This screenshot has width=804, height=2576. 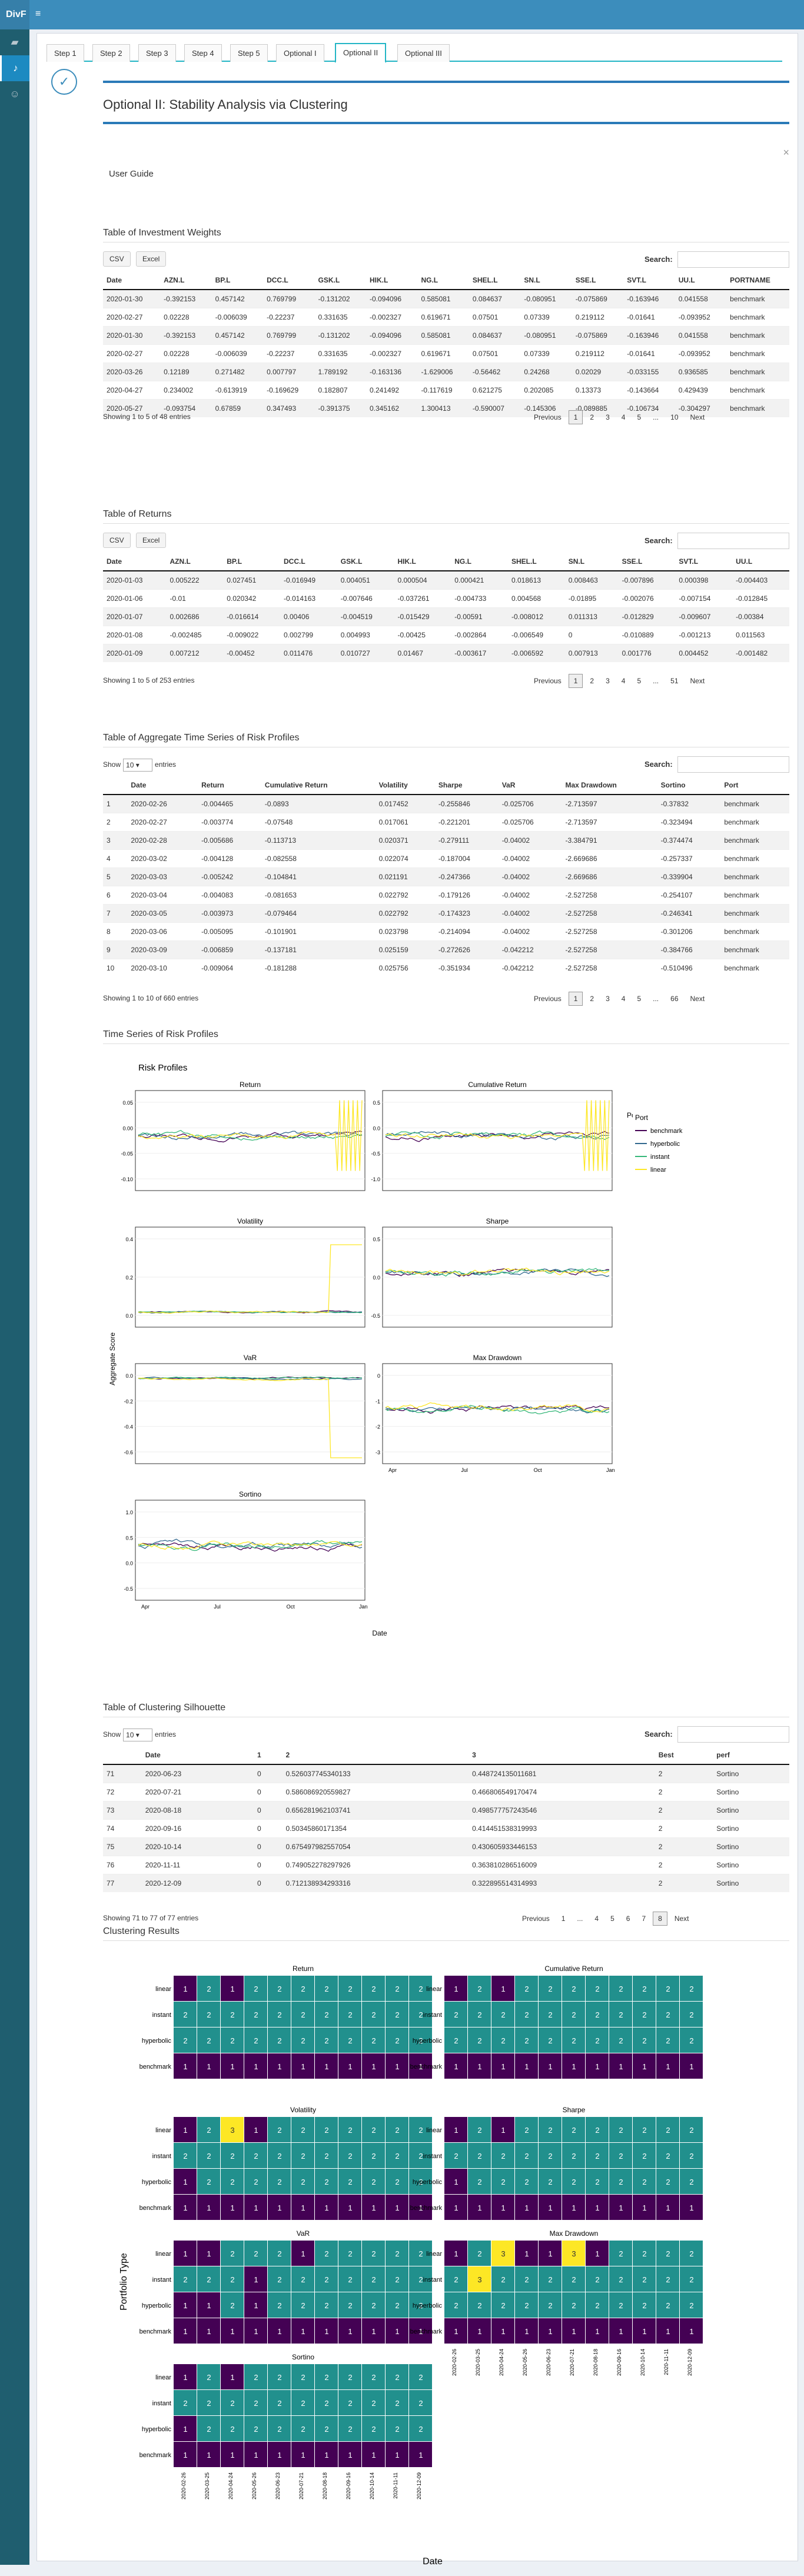 What do you see at coordinates (754, 785) in the screenshot?
I see `column-header: Port` at bounding box center [754, 785].